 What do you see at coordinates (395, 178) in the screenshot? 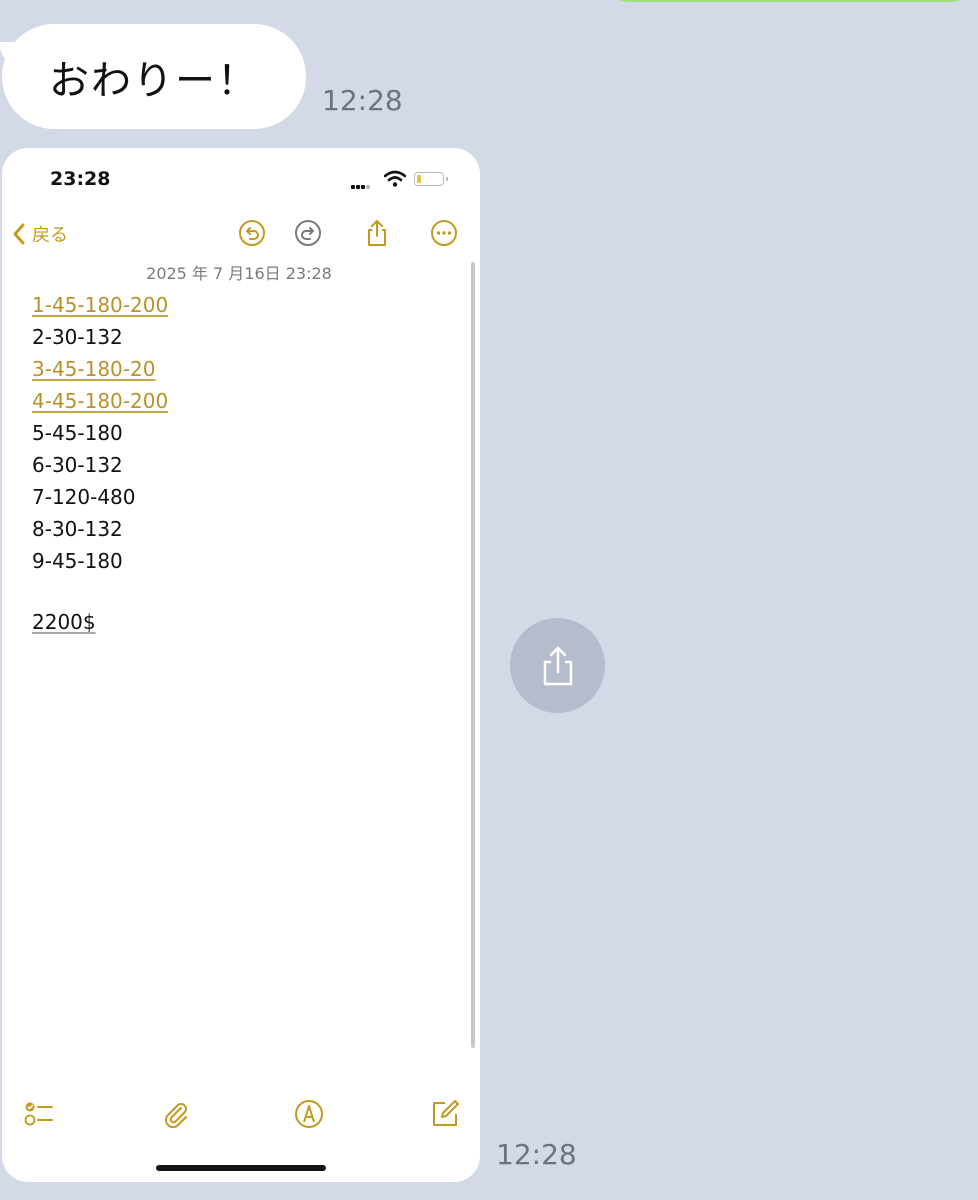
I see `wifi-icon` at bounding box center [395, 178].